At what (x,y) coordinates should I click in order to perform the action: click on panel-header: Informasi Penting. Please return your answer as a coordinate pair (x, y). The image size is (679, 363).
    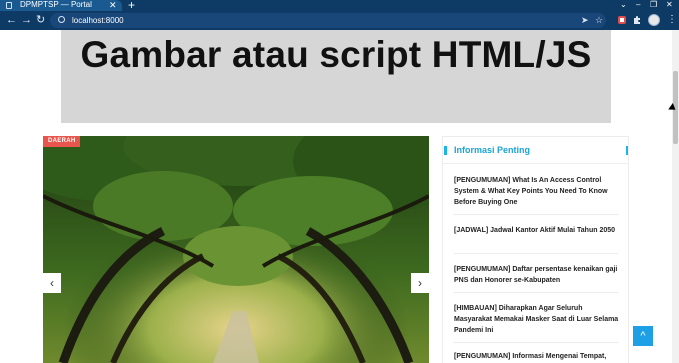
    Looking at the image, I should click on (535, 150).